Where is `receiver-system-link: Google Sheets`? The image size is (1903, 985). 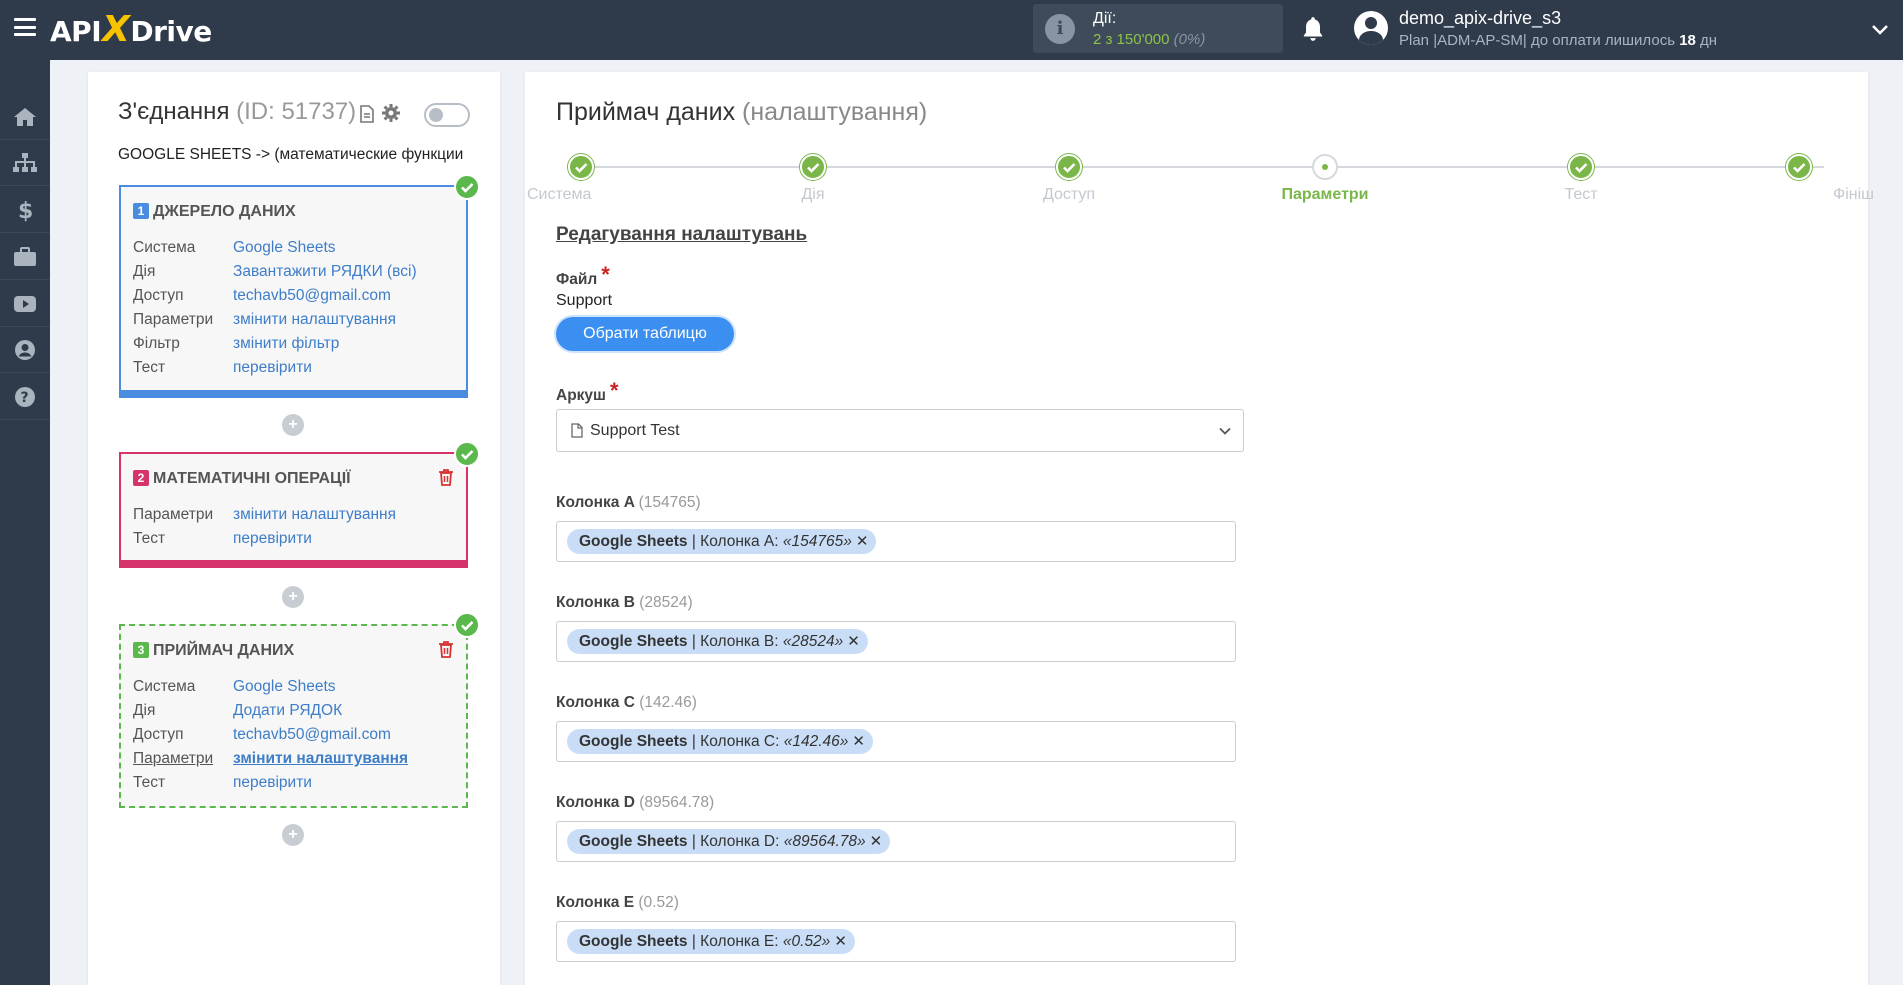
receiver-system-link: Google Sheets is located at coordinates (284, 686).